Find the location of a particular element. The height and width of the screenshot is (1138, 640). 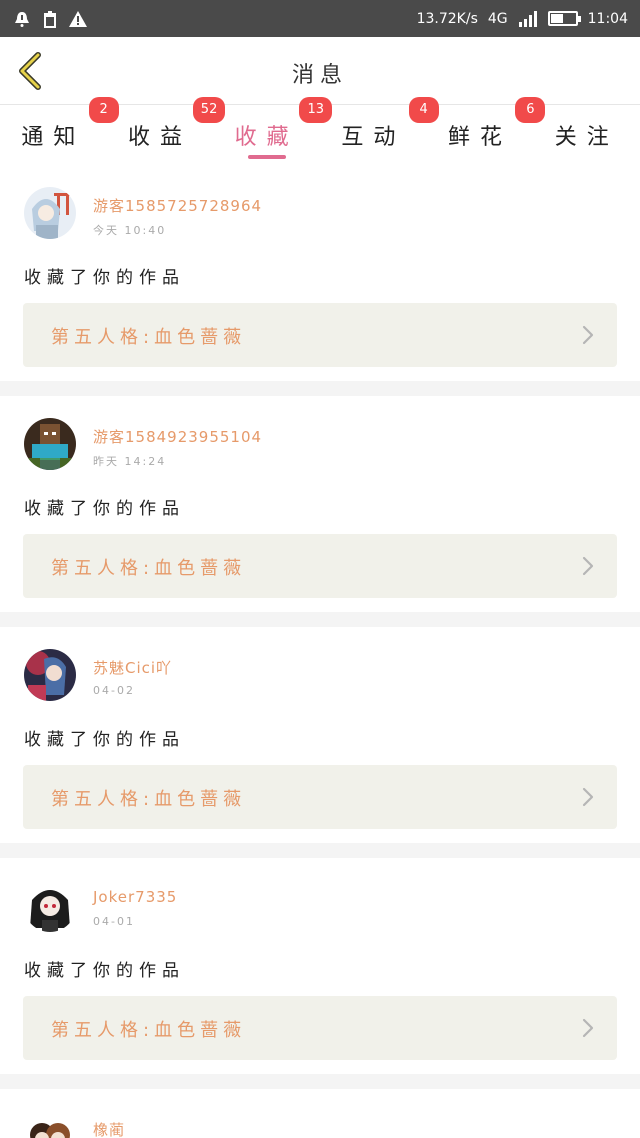

tab-notification: 通知 2 is located at coordinates (59, 131).